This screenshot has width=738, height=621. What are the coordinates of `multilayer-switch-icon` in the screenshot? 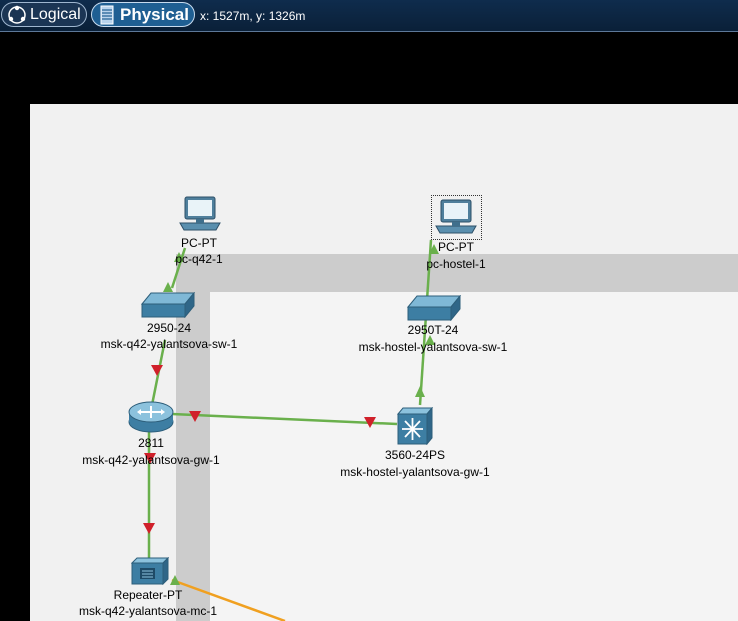 It's located at (415, 426).